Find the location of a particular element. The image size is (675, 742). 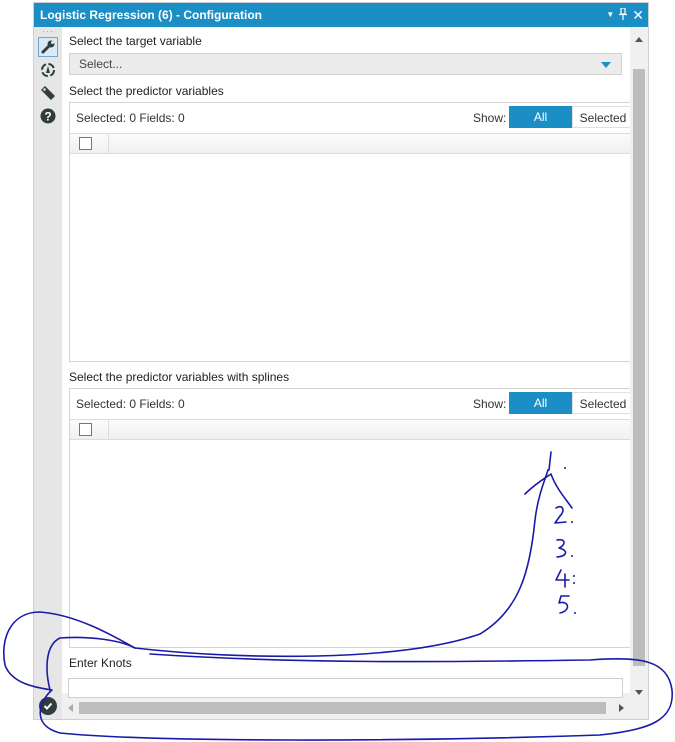

enter-knots-label: Enter Knots is located at coordinates (100, 663).